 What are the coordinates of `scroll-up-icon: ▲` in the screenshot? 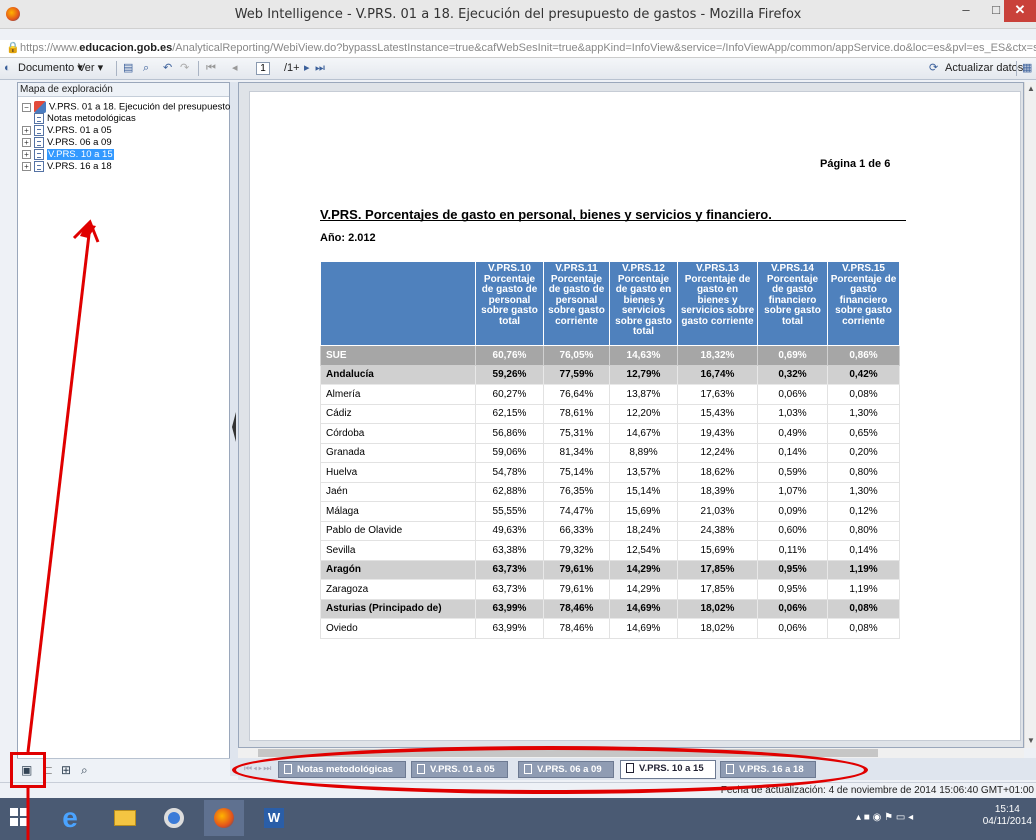 It's located at (1031, 88).